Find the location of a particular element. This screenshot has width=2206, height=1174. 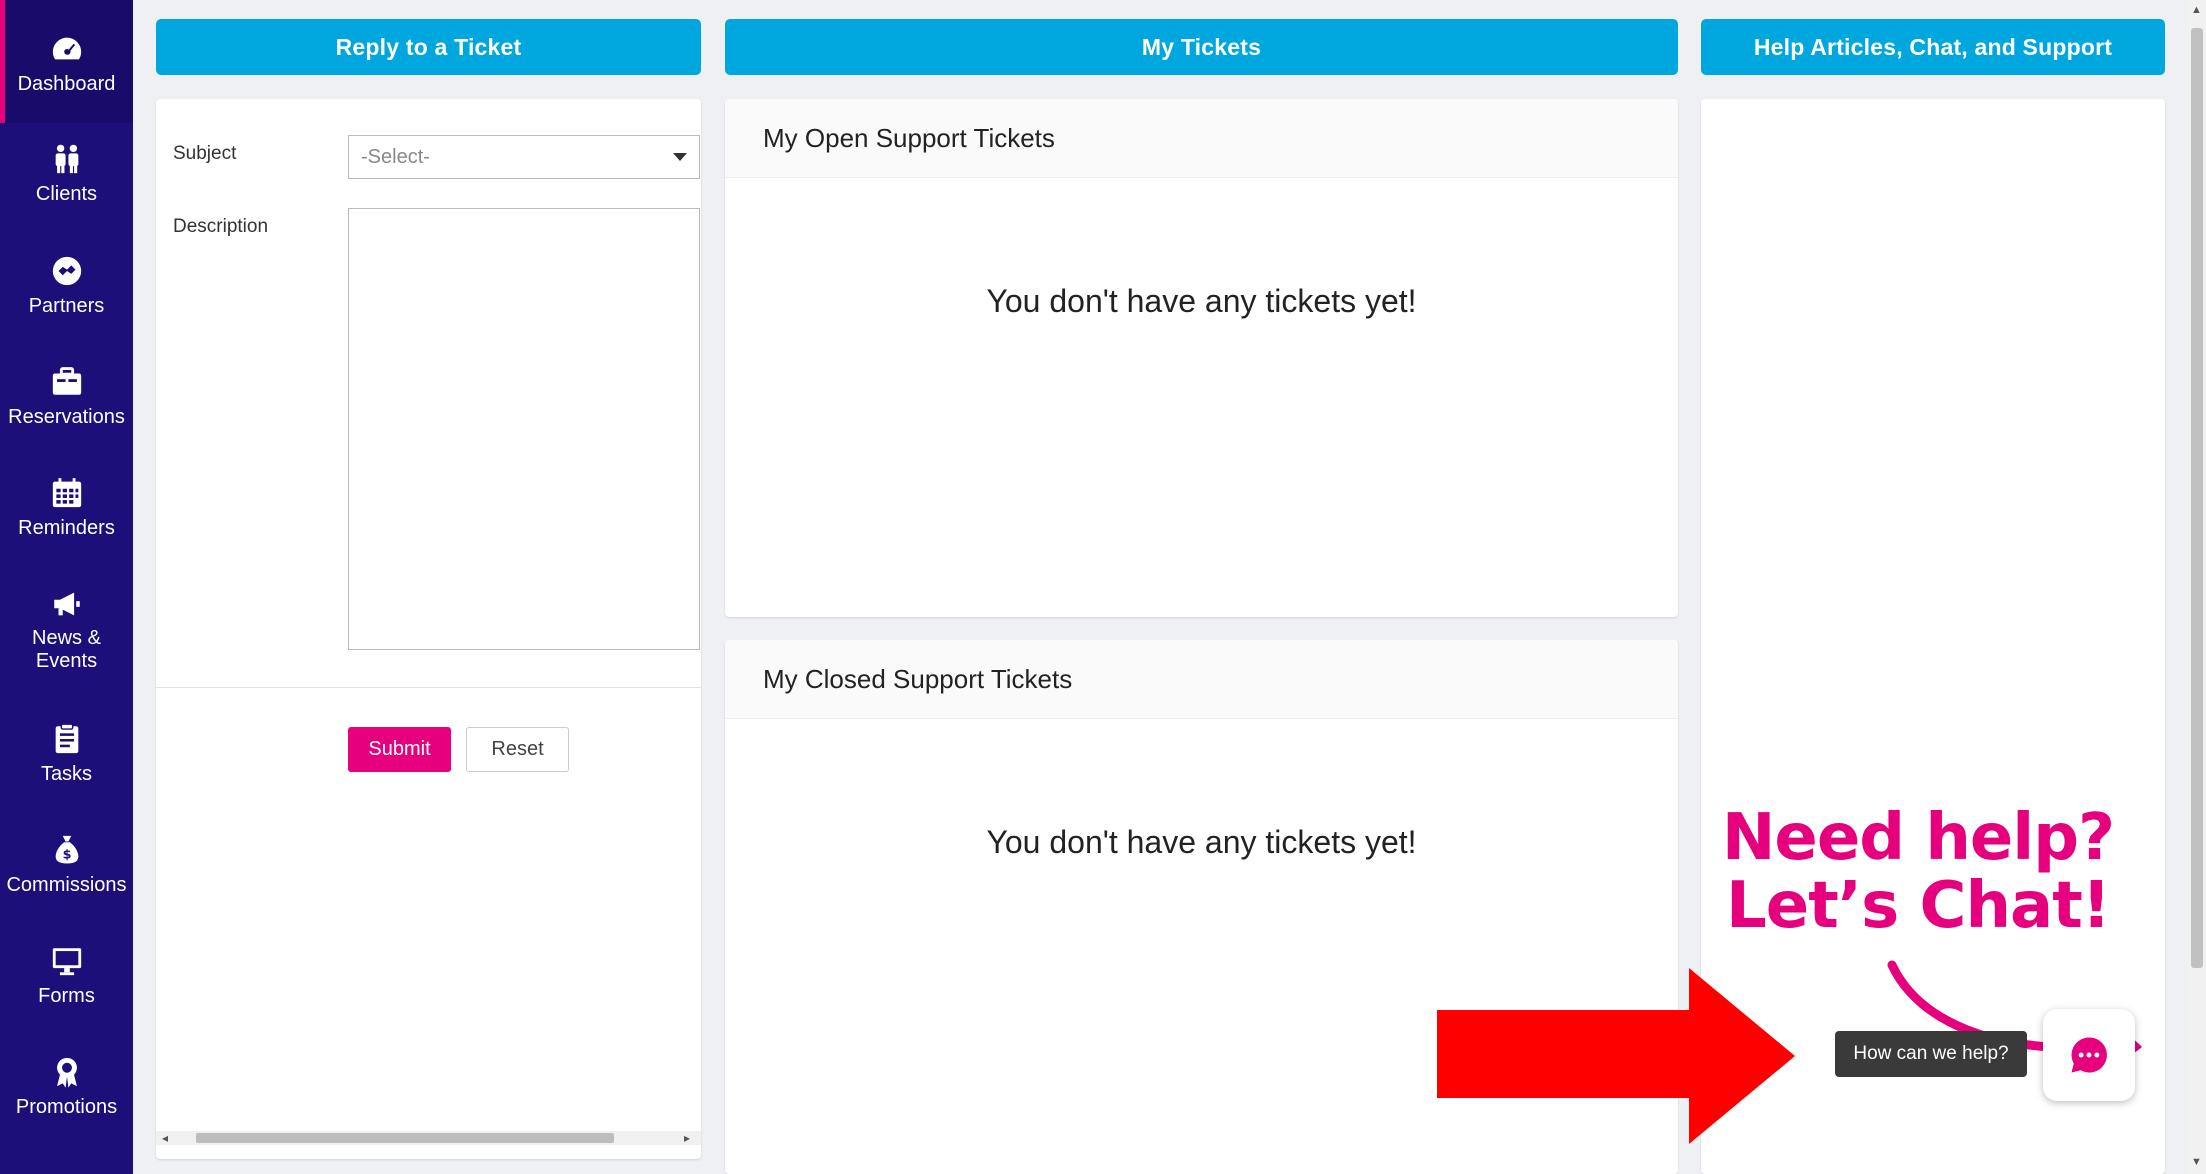

monitor-icon is located at coordinates (66, 962).